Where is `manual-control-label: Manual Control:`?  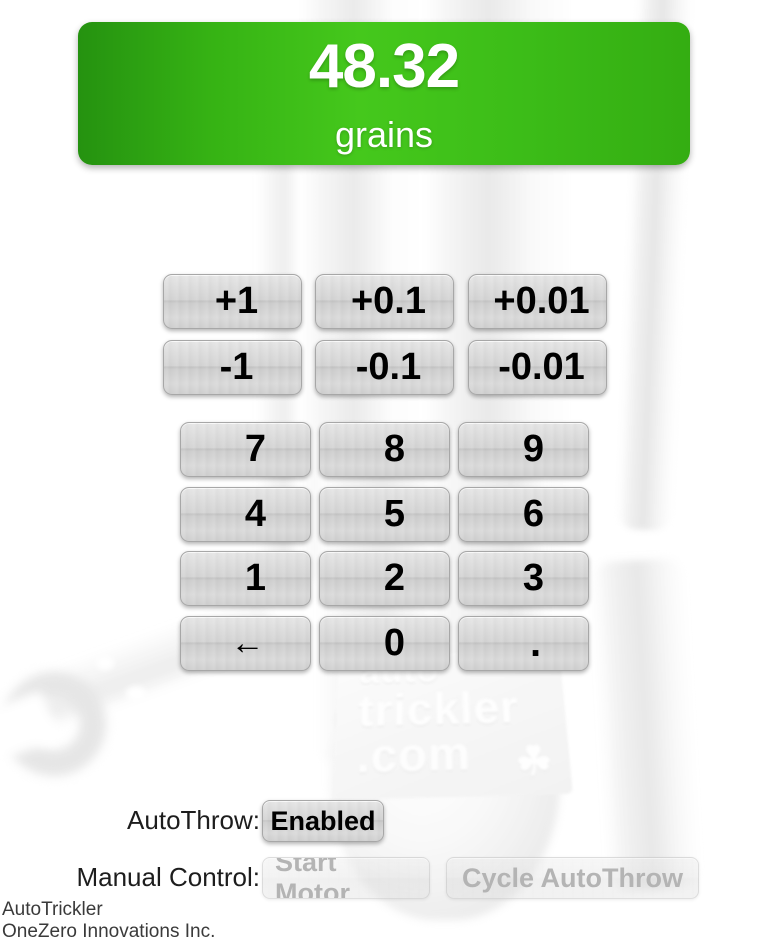
manual-control-label: Manual Control: is located at coordinates (168, 877).